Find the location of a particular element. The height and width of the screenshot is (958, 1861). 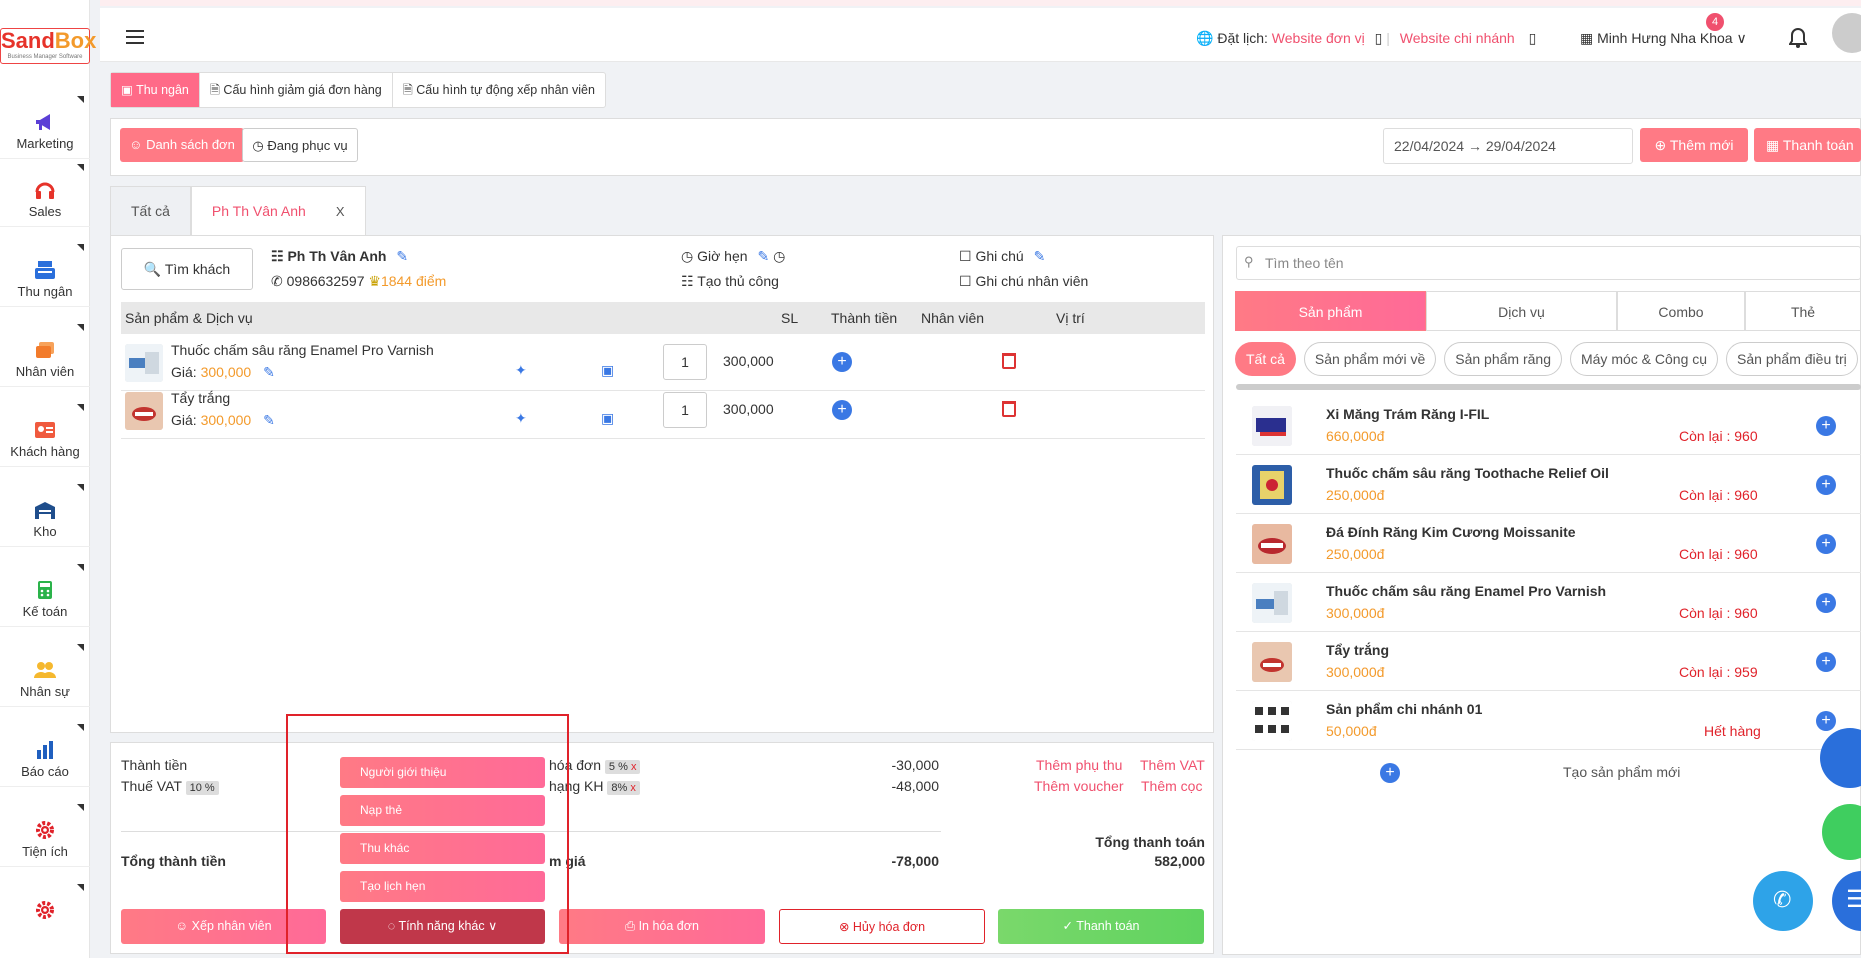

sidebar-item-marketing: Marketing is located at coordinates (45, 123).